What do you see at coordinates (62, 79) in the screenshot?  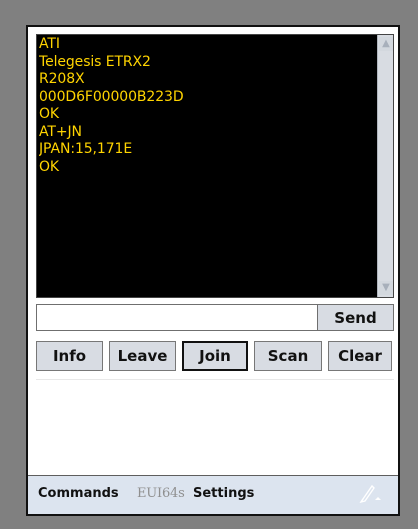 I see `terminal-line: R208X` at bounding box center [62, 79].